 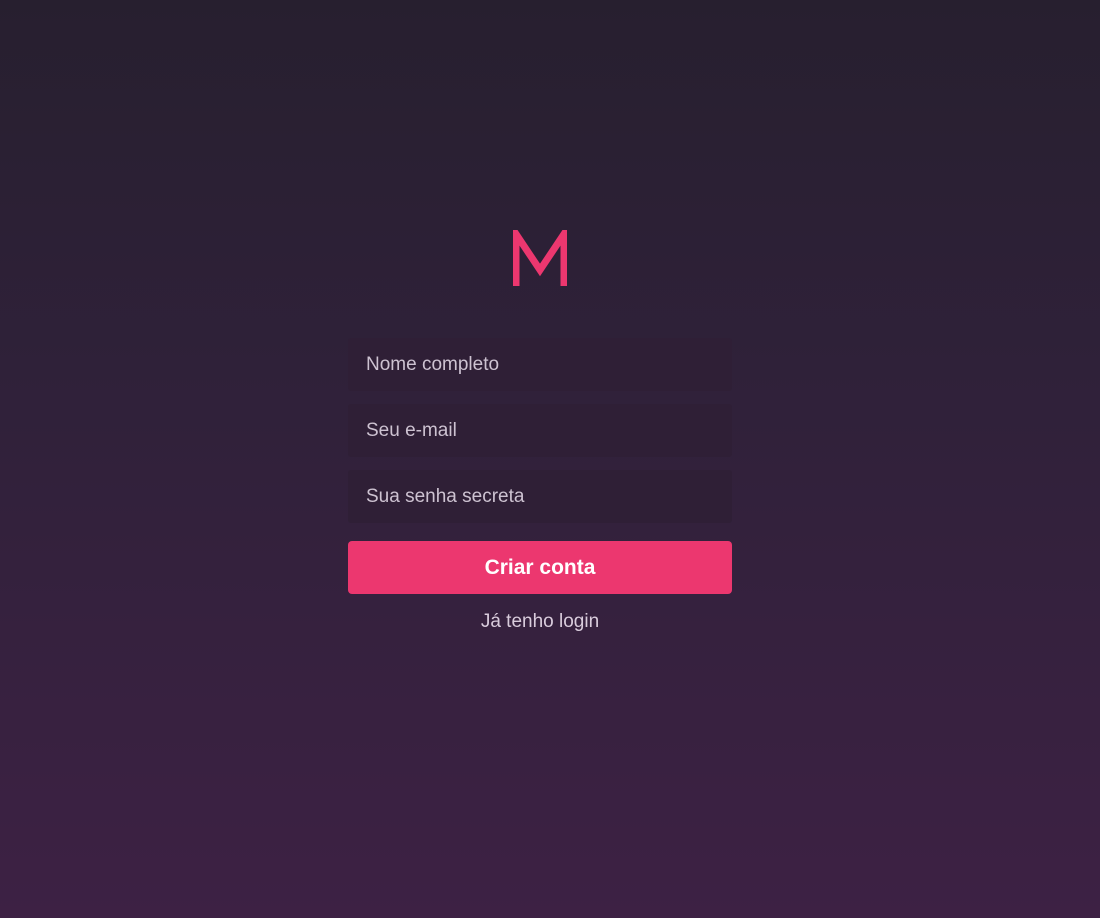 What do you see at coordinates (540, 567) in the screenshot?
I see `create-account-button: Criar conta` at bounding box center [540, 567].